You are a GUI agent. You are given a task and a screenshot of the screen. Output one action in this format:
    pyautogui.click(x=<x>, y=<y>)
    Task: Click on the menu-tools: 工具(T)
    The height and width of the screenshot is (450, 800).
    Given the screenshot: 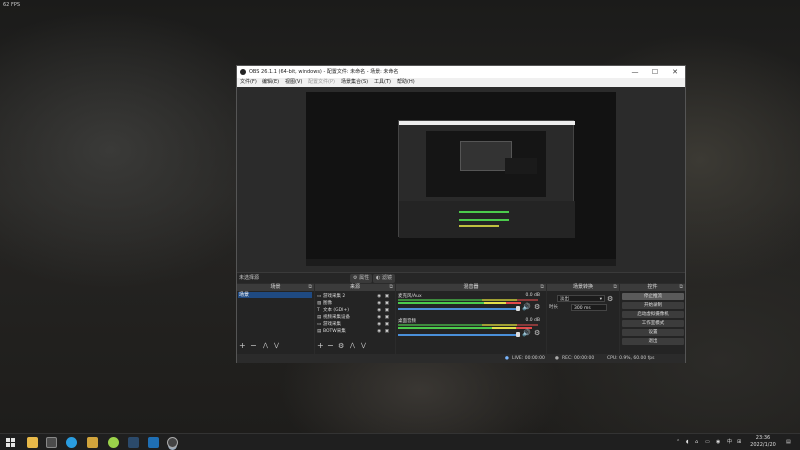 What is the action you would take?
    pyautogui.click(x=382, y=82)
    